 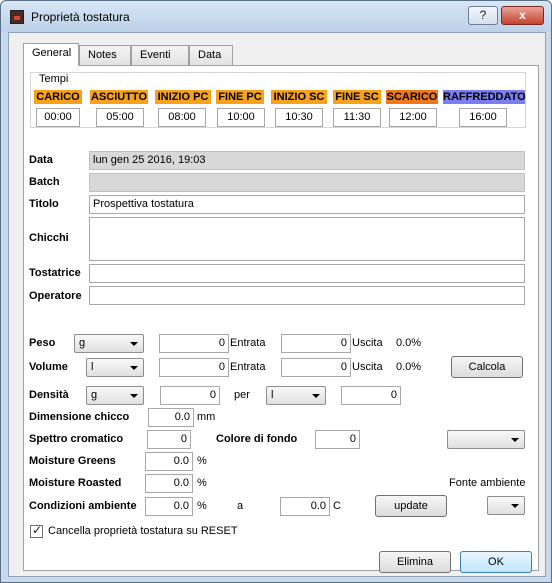 What do you see at coordinates (55, 273) in the screenshot?
I see `tostatrice-label: Tostatrice` at bounding box center [55, 273].